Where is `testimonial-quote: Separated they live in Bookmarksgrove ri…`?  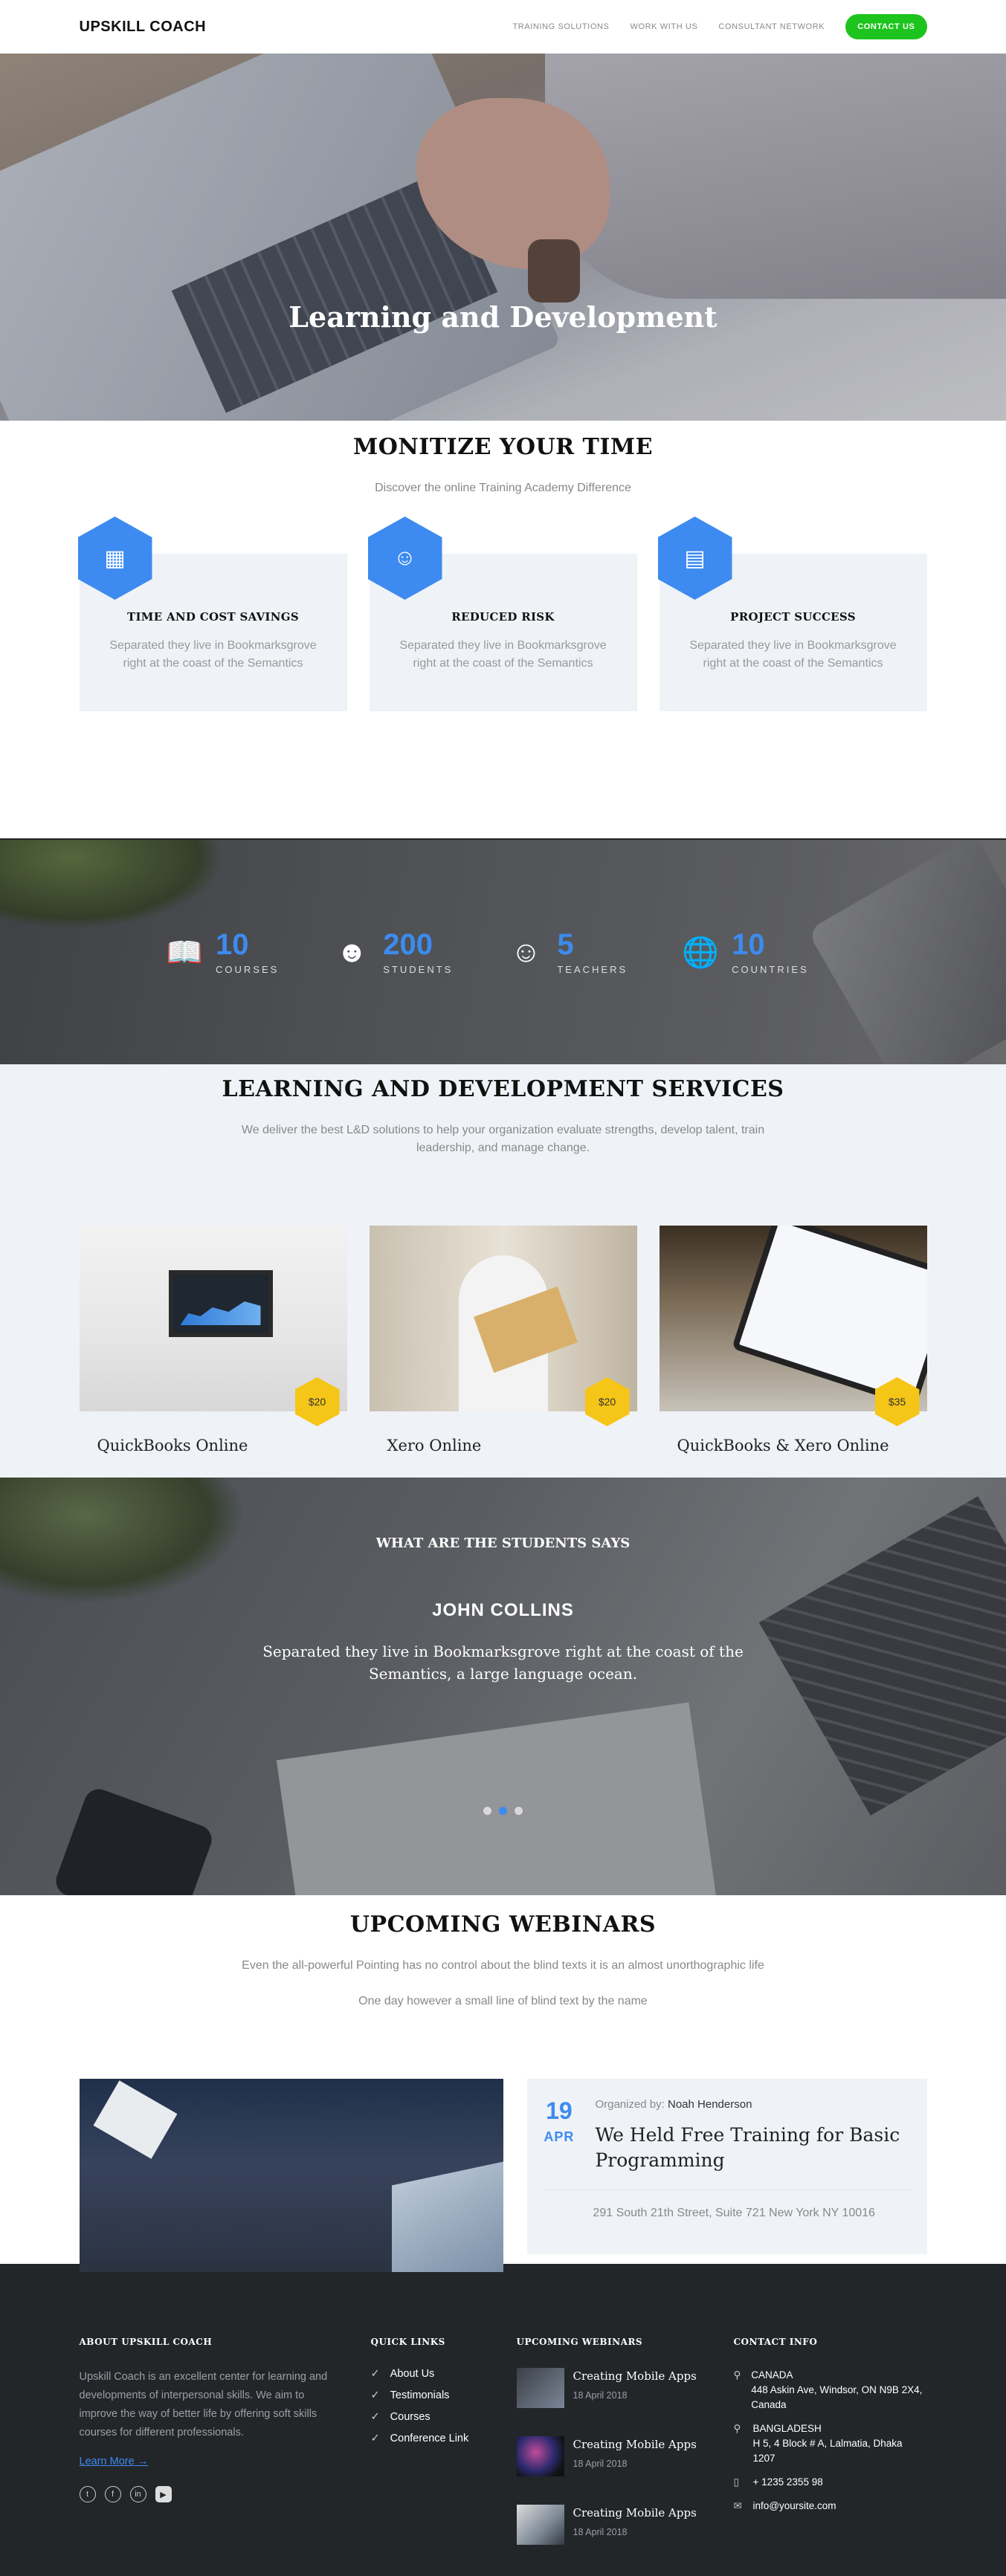 testimonial-quote: Separated they live in Bookmarksgrove ri… is located at coordinates (503, 1663).